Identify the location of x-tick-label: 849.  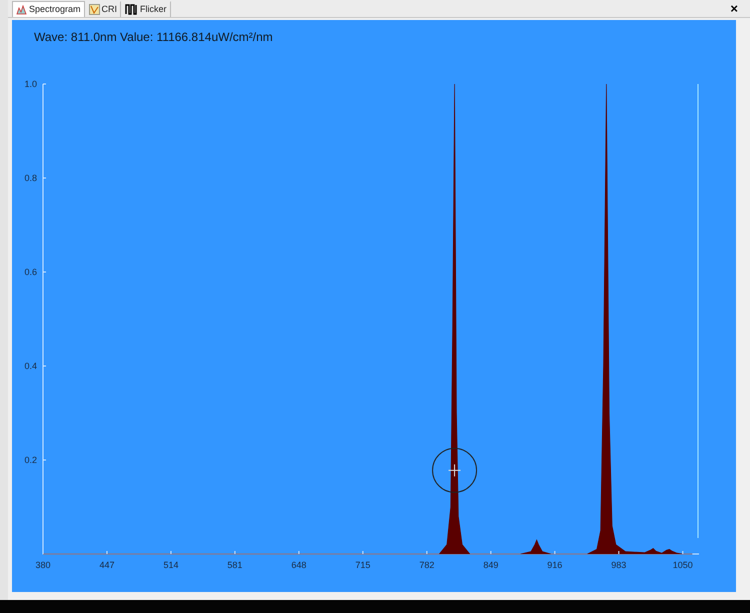
(490, 565).